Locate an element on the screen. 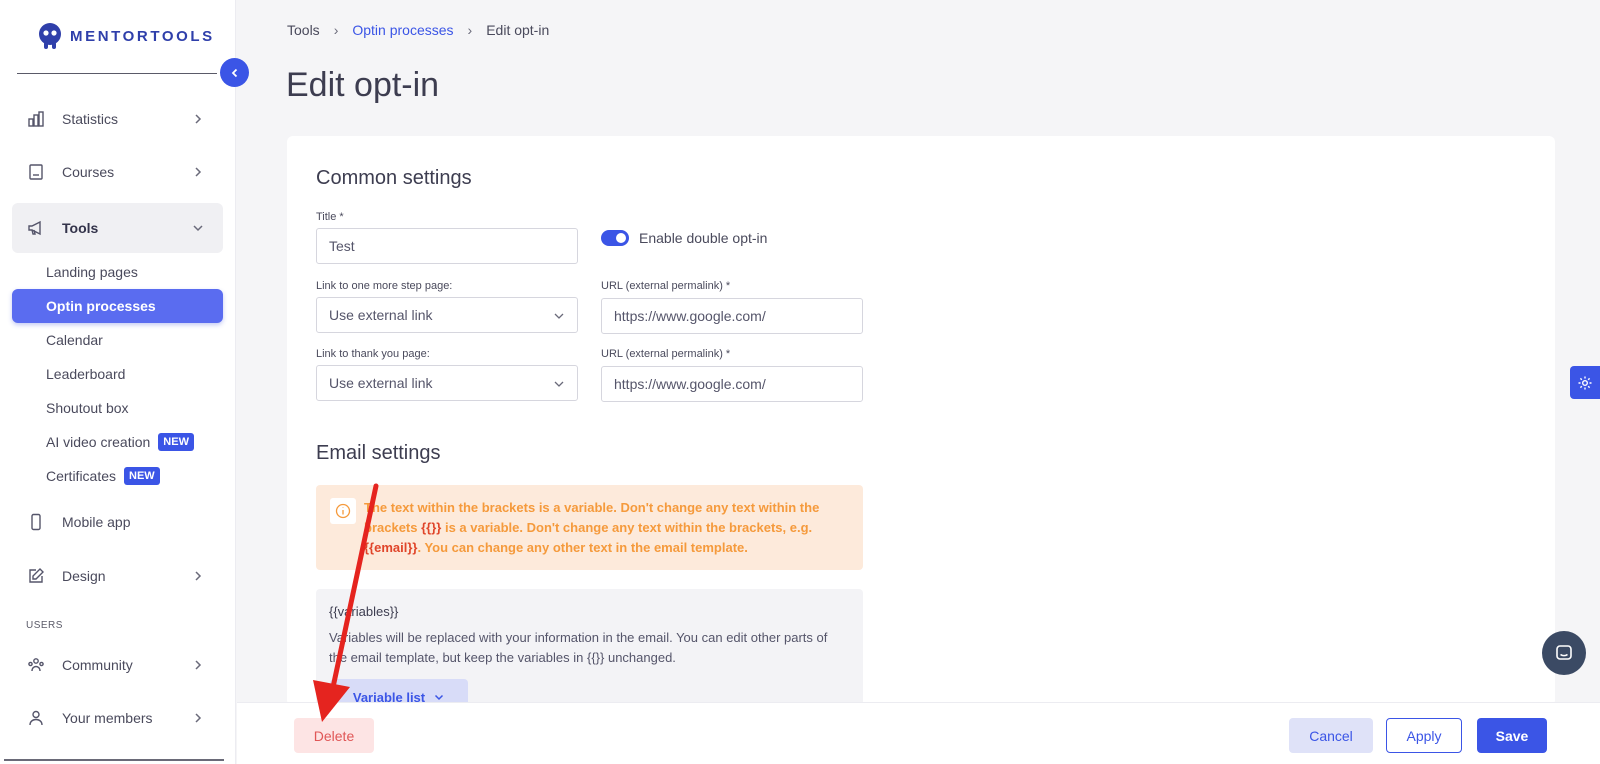 This screenshot has width=1600, height=764. sidebar-item-label: Community is located at coordinates (97, 665).